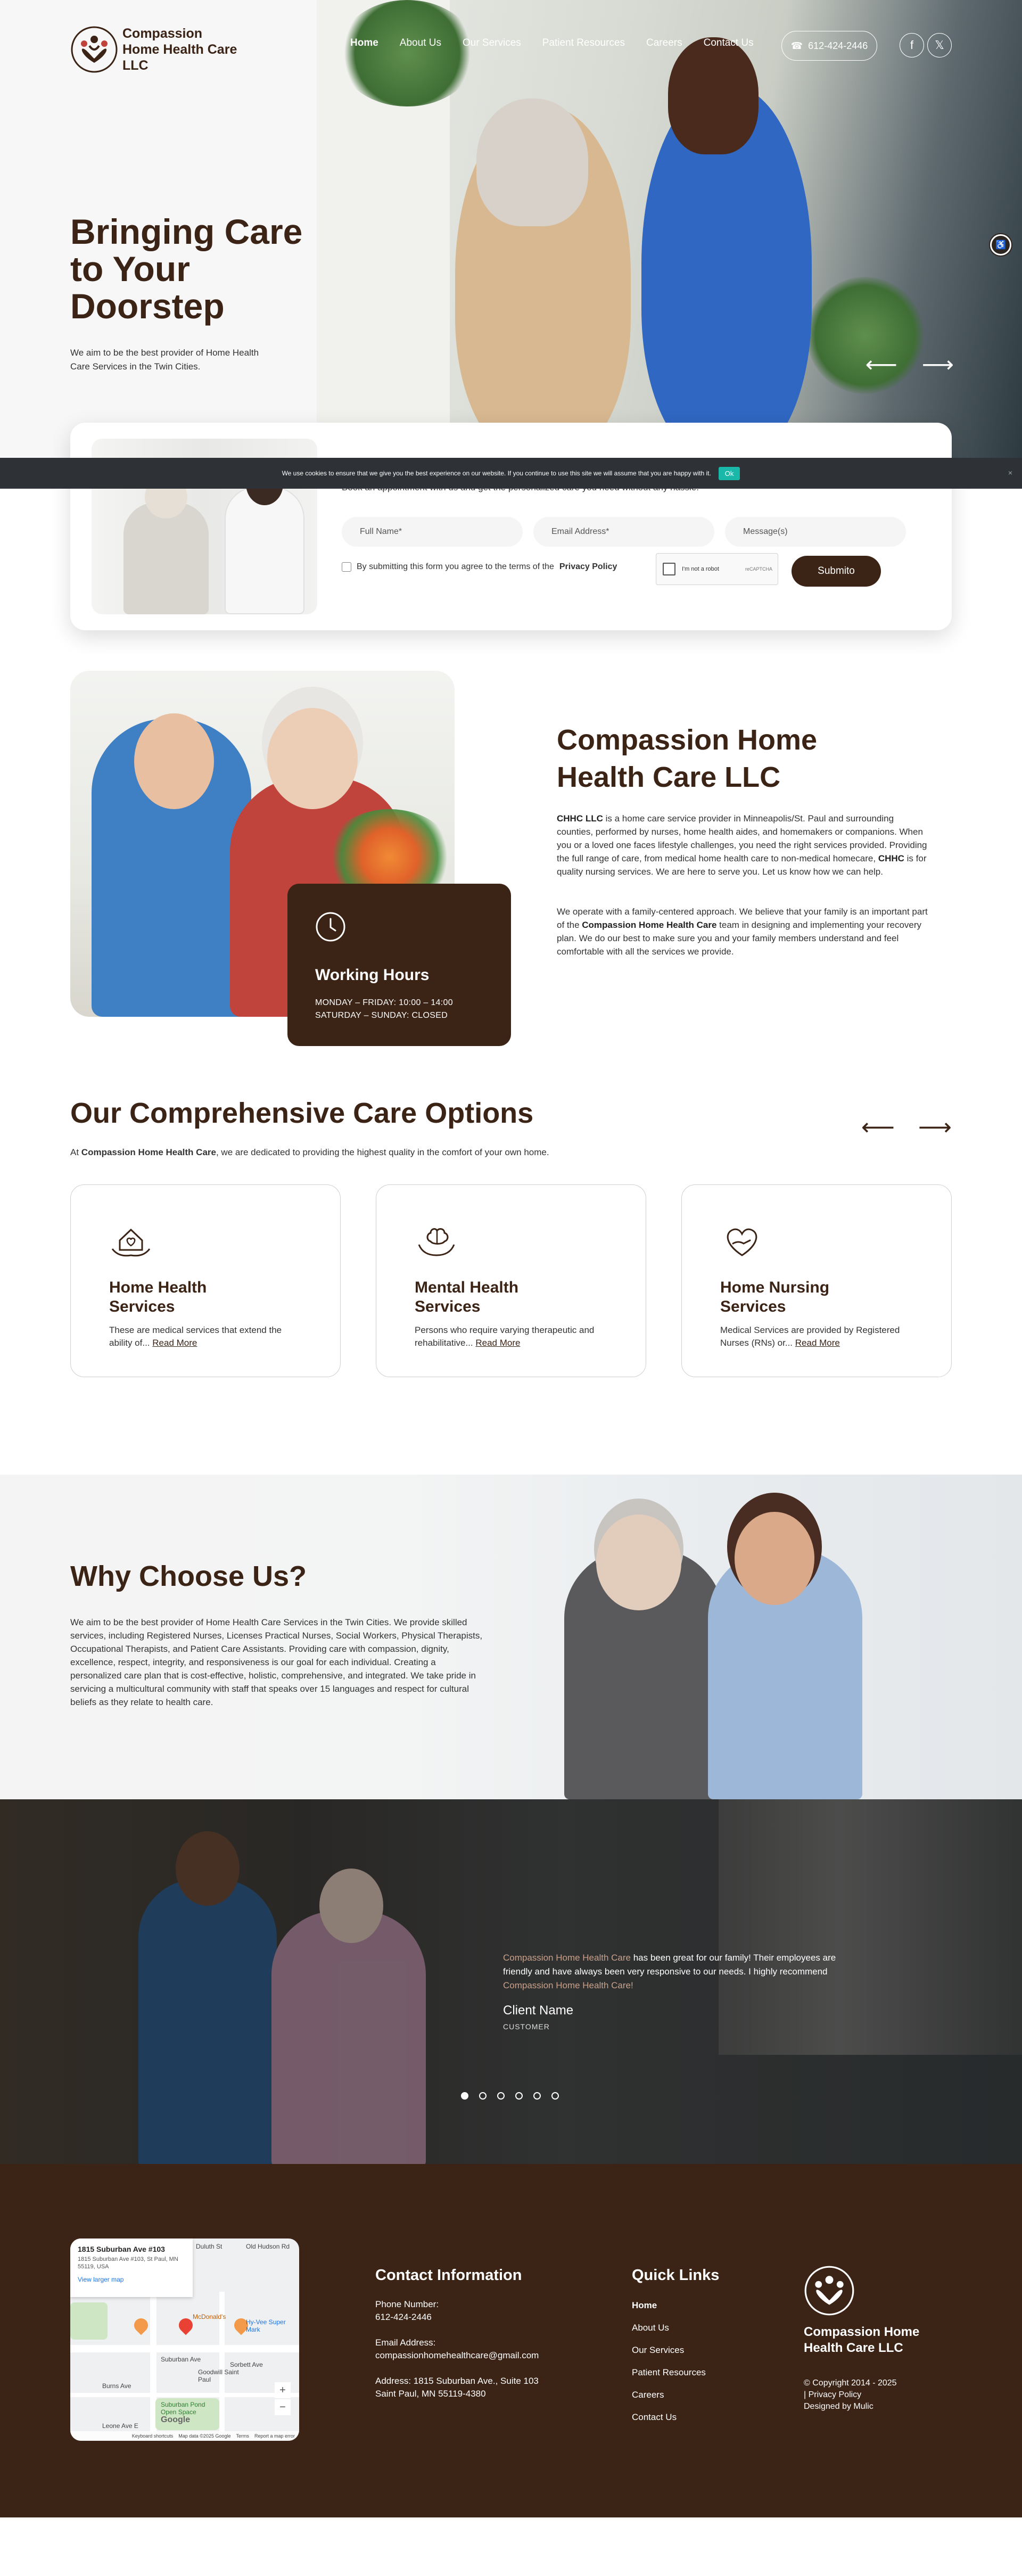 This screenshot has height=2576, width=1022. Describe the element at coordinates (312, 758) in the screenshot. I see `about-photo-elder-head` at that location.